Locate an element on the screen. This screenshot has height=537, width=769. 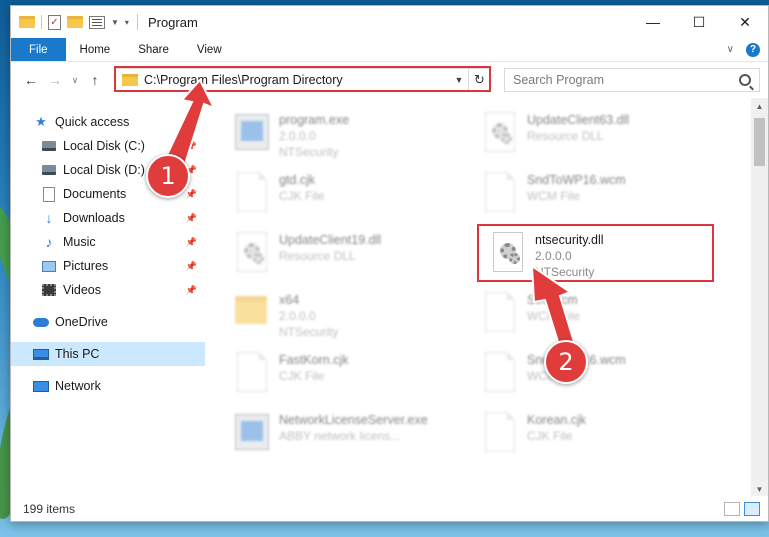
properties-icon is located at coordinates (97, 22).